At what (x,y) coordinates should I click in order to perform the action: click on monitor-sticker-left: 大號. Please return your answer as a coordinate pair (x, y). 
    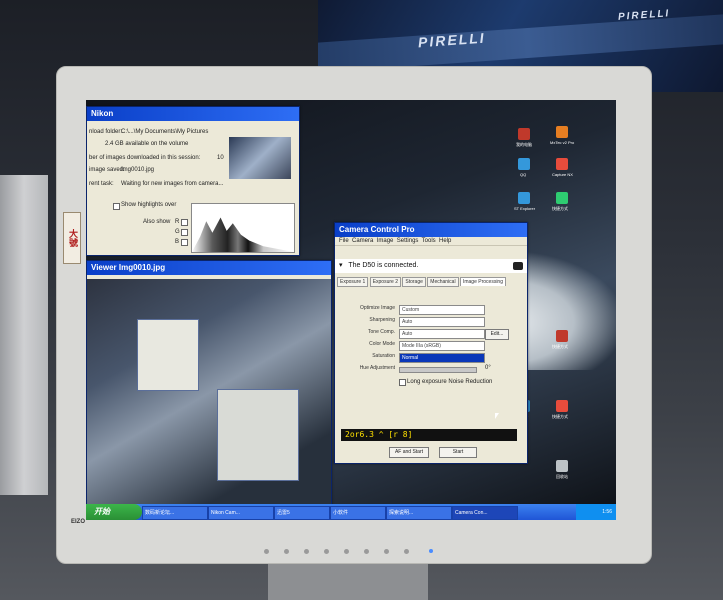
    Looking at the image, I should click on (72, 238).